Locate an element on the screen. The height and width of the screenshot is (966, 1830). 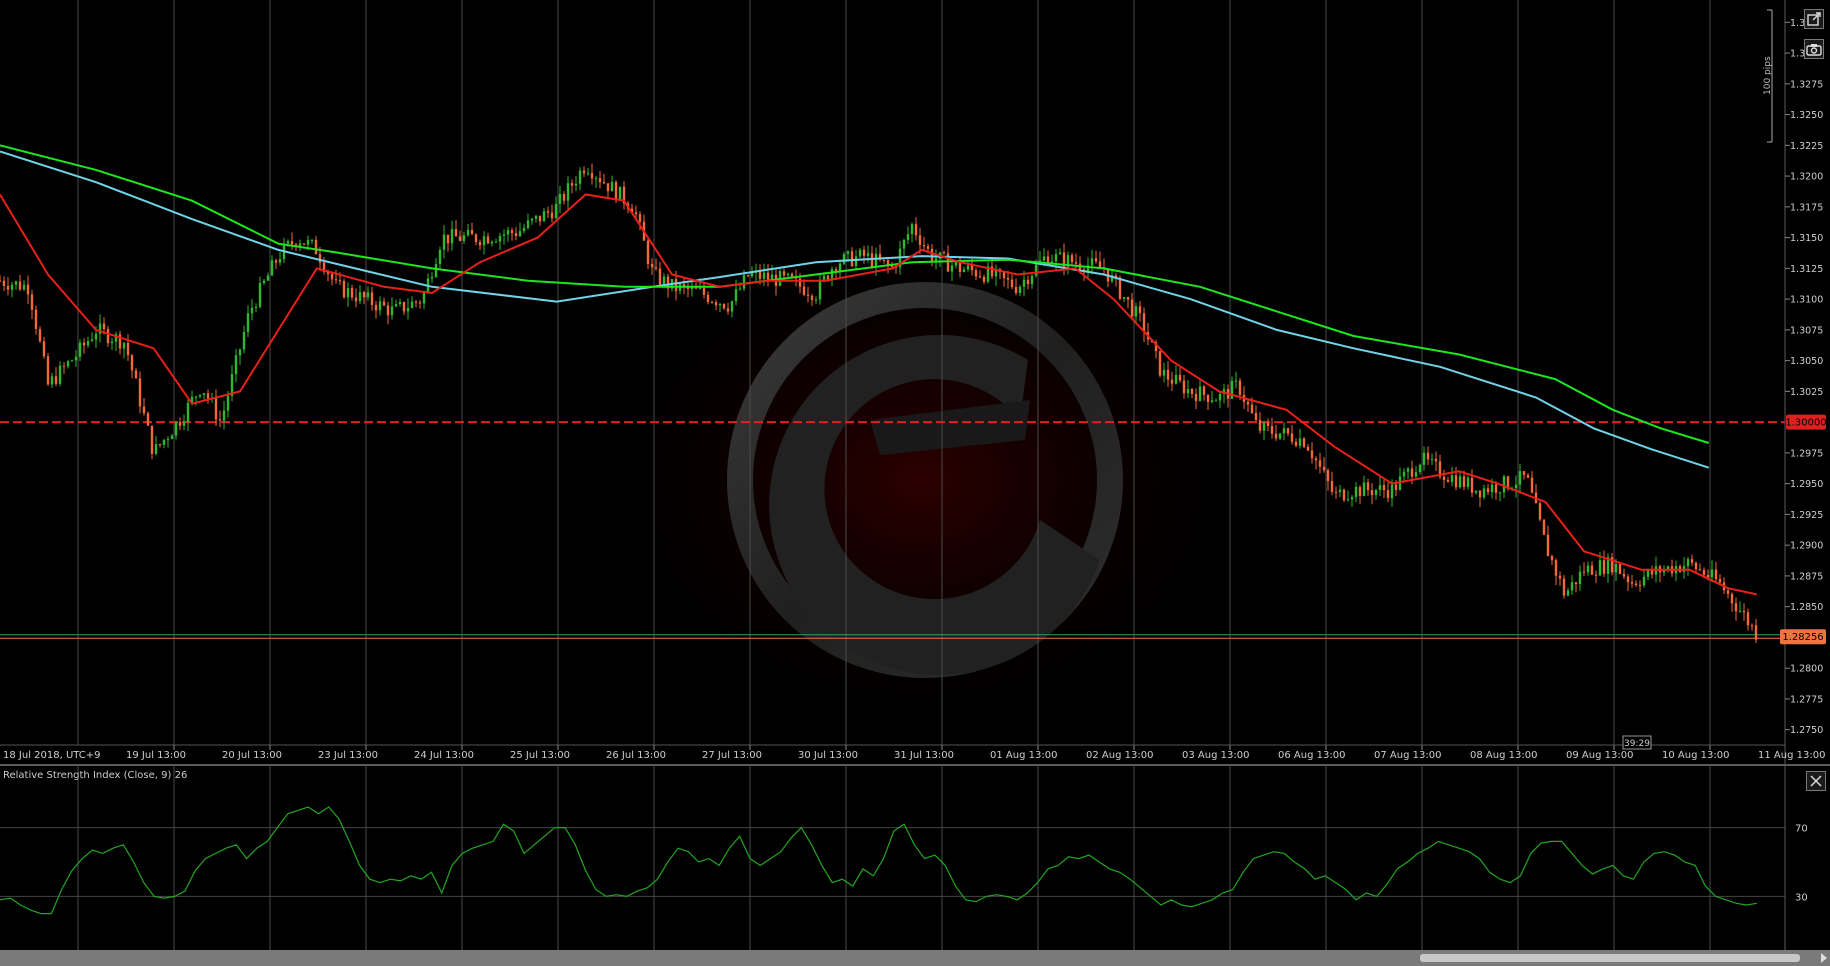
price-tick-label: 1.2775 is located at coordinates (1806, 699).